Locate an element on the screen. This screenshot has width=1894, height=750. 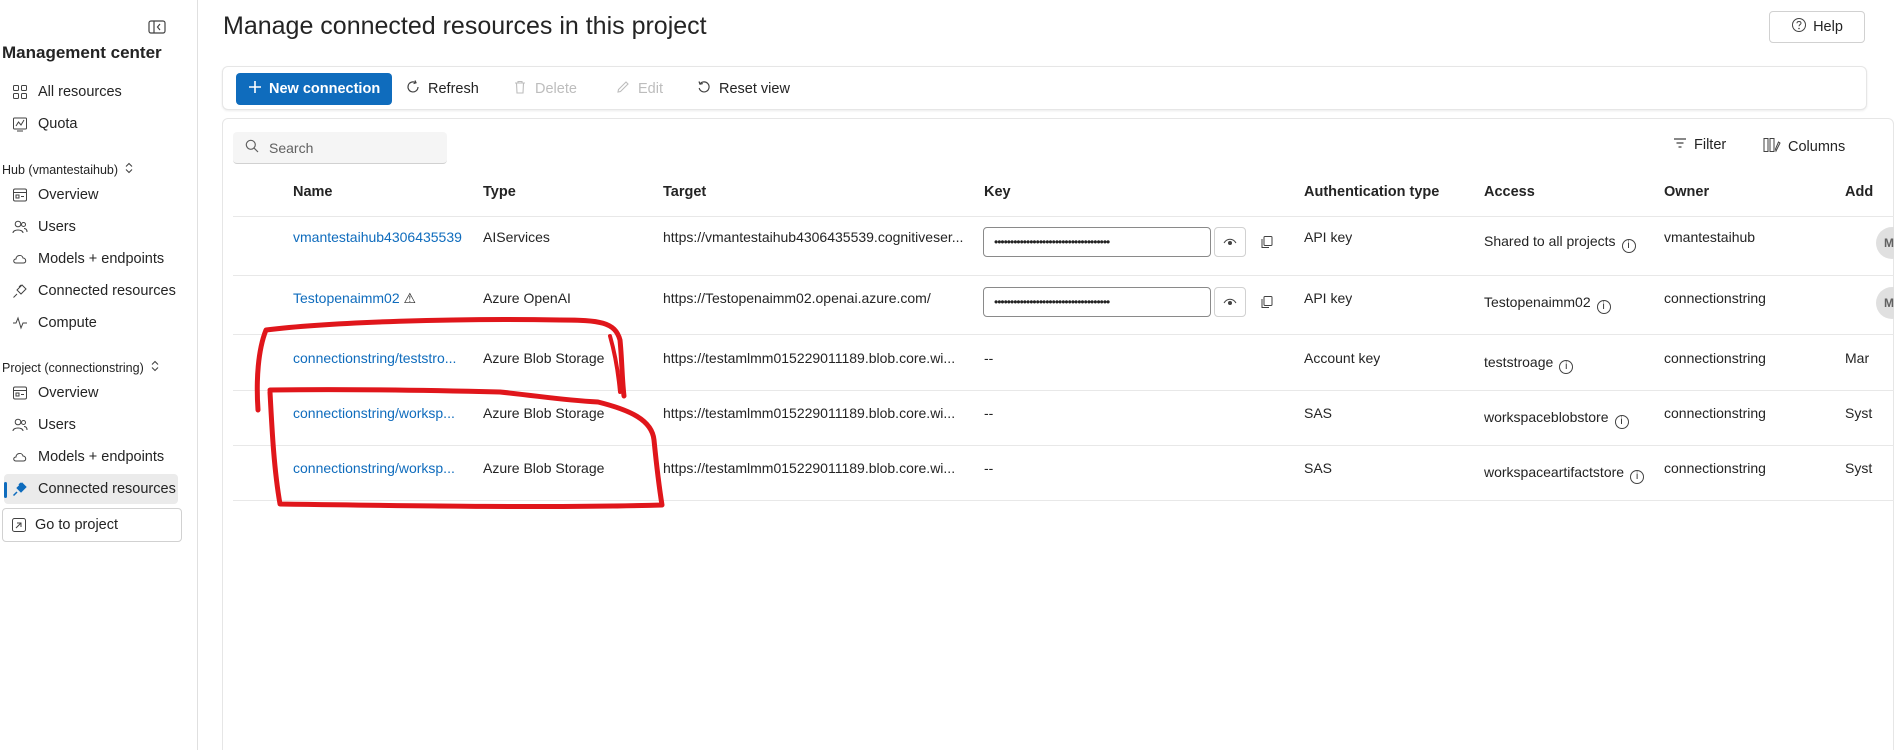
sidebar-item-quota: Quota is located at coordinates (91, 124).